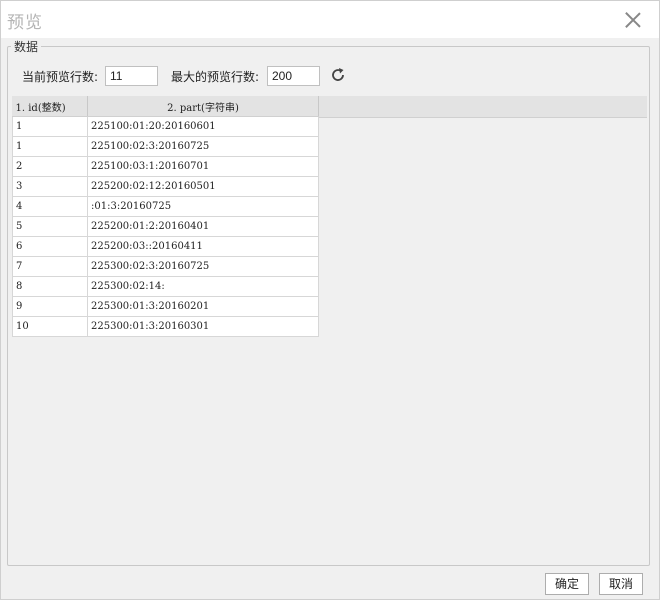 The height and width of the screenshot is (600, 660). Describe the element at coordinates (633, 20) in the screenshot. I see `close-icon` at that location.